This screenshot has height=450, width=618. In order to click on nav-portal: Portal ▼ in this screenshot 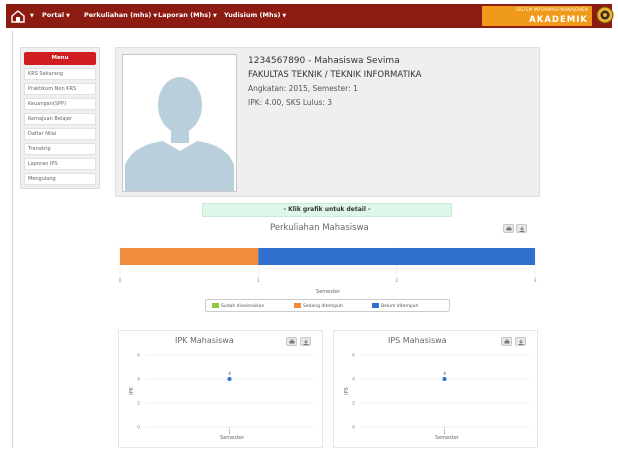, I will do `click(56, 16)`.